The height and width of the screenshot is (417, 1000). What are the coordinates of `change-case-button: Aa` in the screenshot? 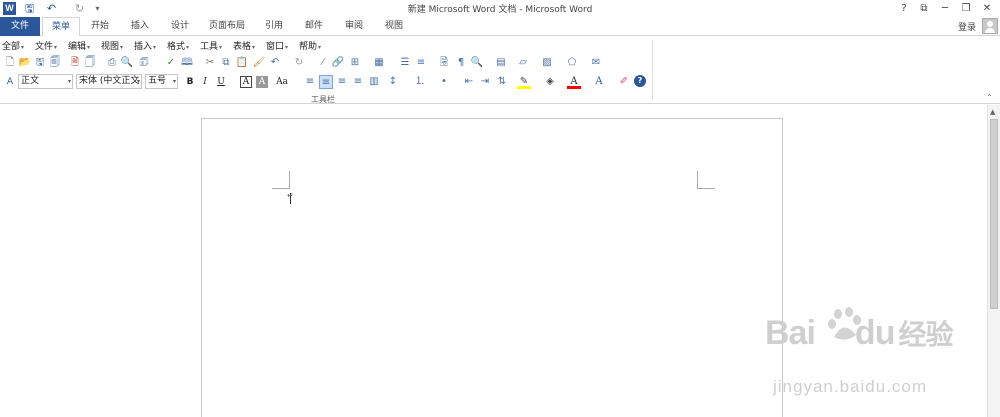 It's located at (282, 82).